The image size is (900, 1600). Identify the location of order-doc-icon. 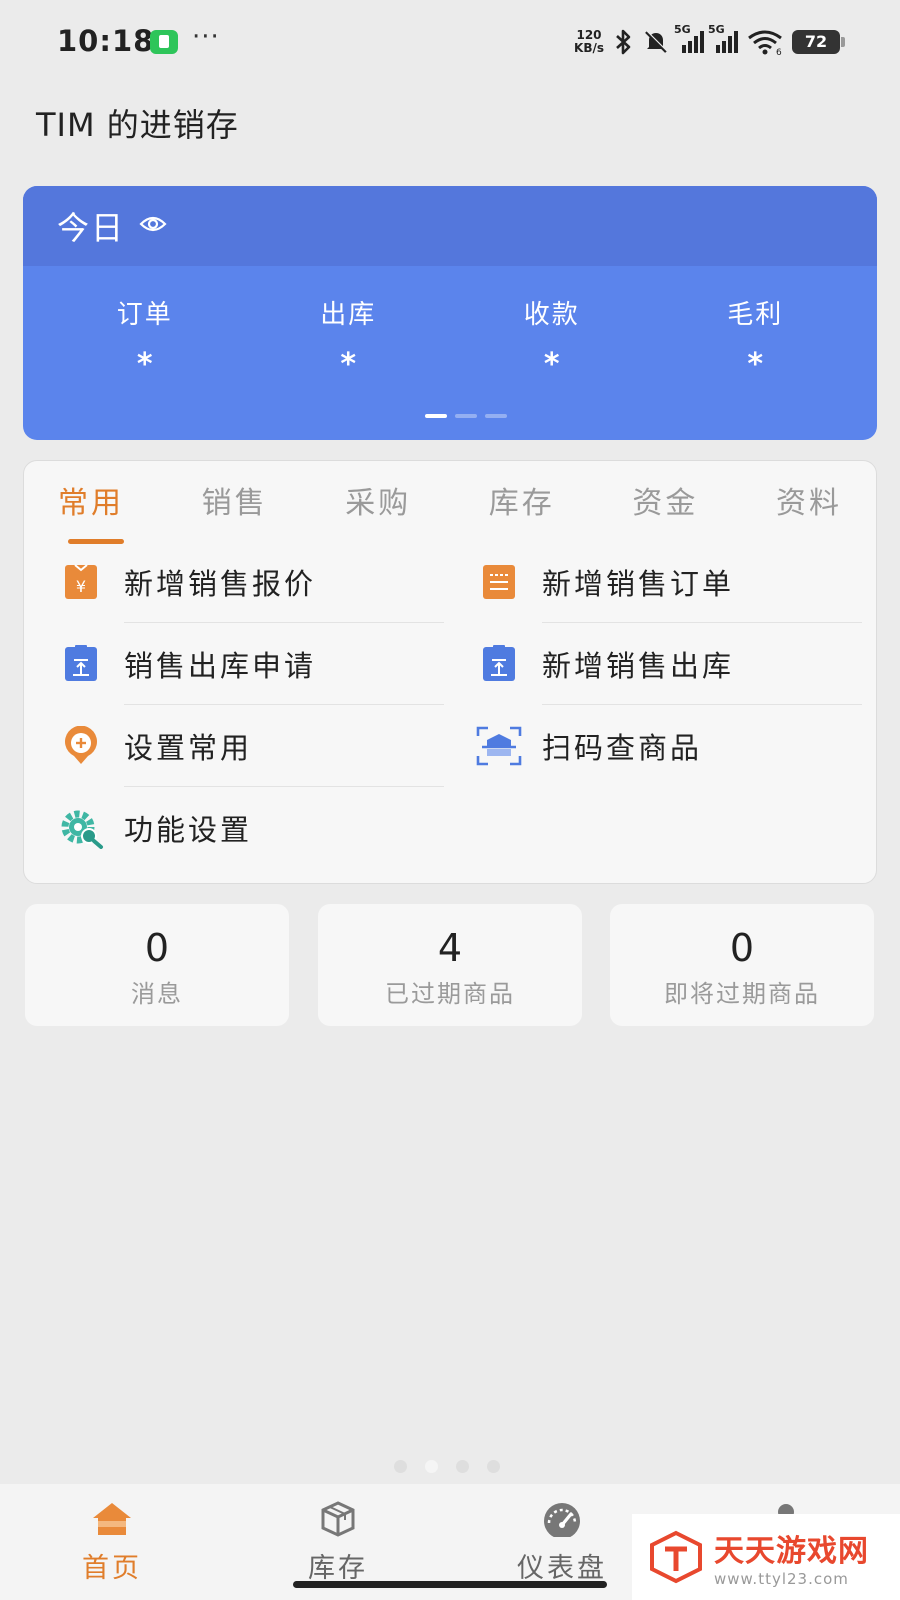
(499, 582).